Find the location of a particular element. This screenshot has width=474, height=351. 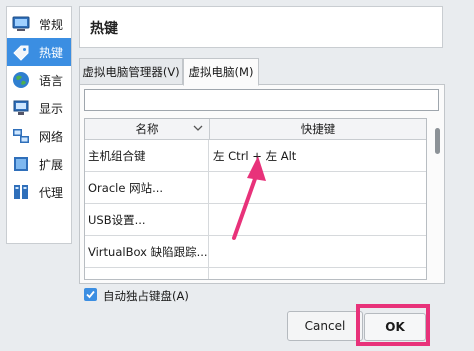

sidebar-item-extensions: 扩展 is located at coordinates (39, 164).